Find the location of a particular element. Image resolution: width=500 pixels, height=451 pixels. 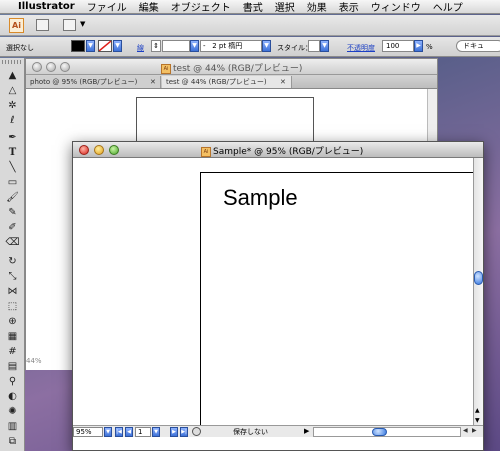

document-setup-button: ドキュ is located at coordinates (478, 46).